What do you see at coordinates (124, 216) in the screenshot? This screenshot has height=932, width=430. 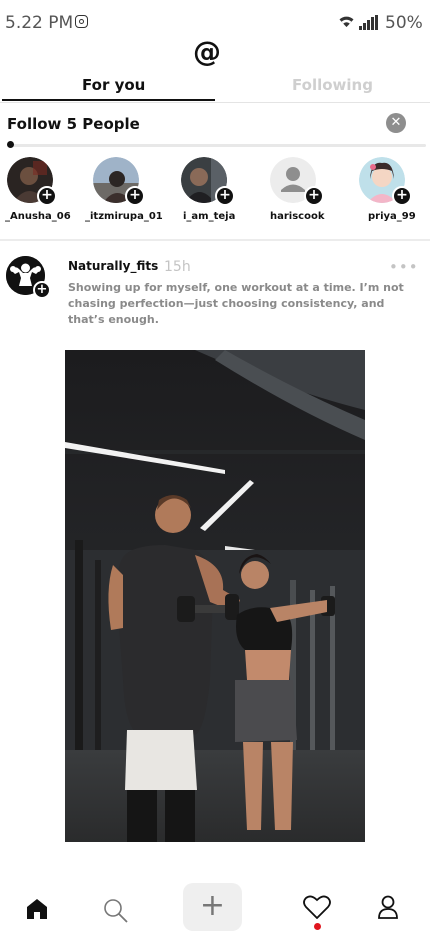 I see `suggested-username: _itzmirupa_01` at bounding box center [124, 216].